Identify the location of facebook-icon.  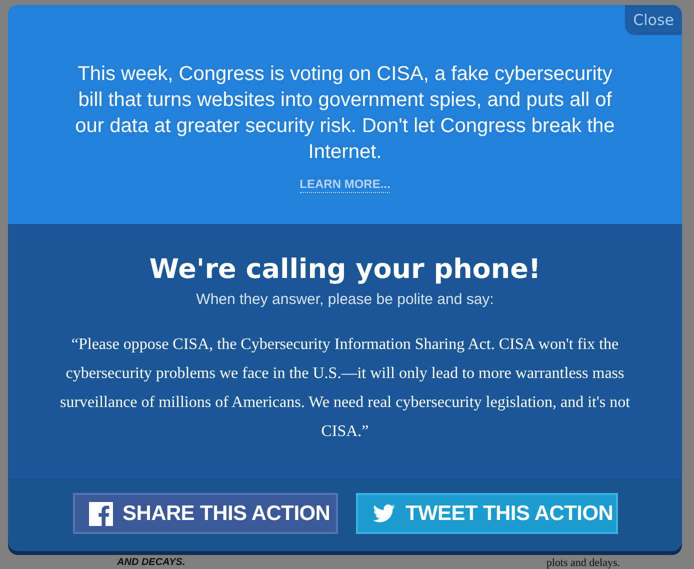
(100, 514).